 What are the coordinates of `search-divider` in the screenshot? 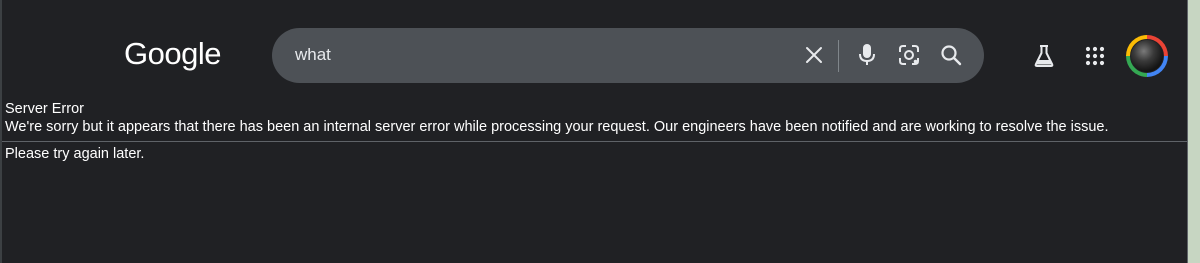 It's located at (838, 56).